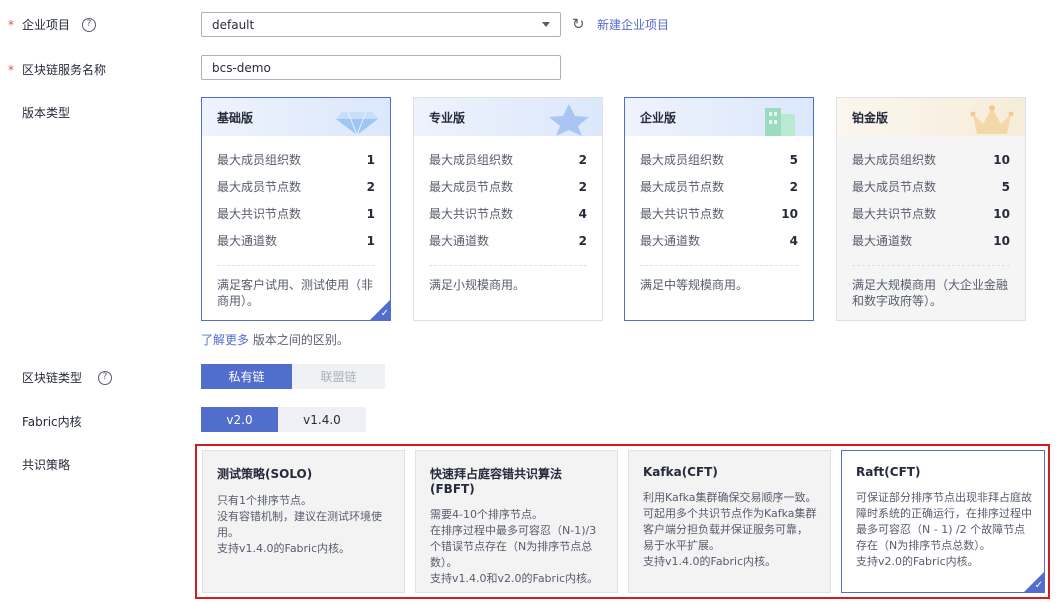  What do you see at coordinates (633, 24) in the screenshot?
I see `new-enterprise-project-link: 新建企业项目` at bounding box center [633, 24].